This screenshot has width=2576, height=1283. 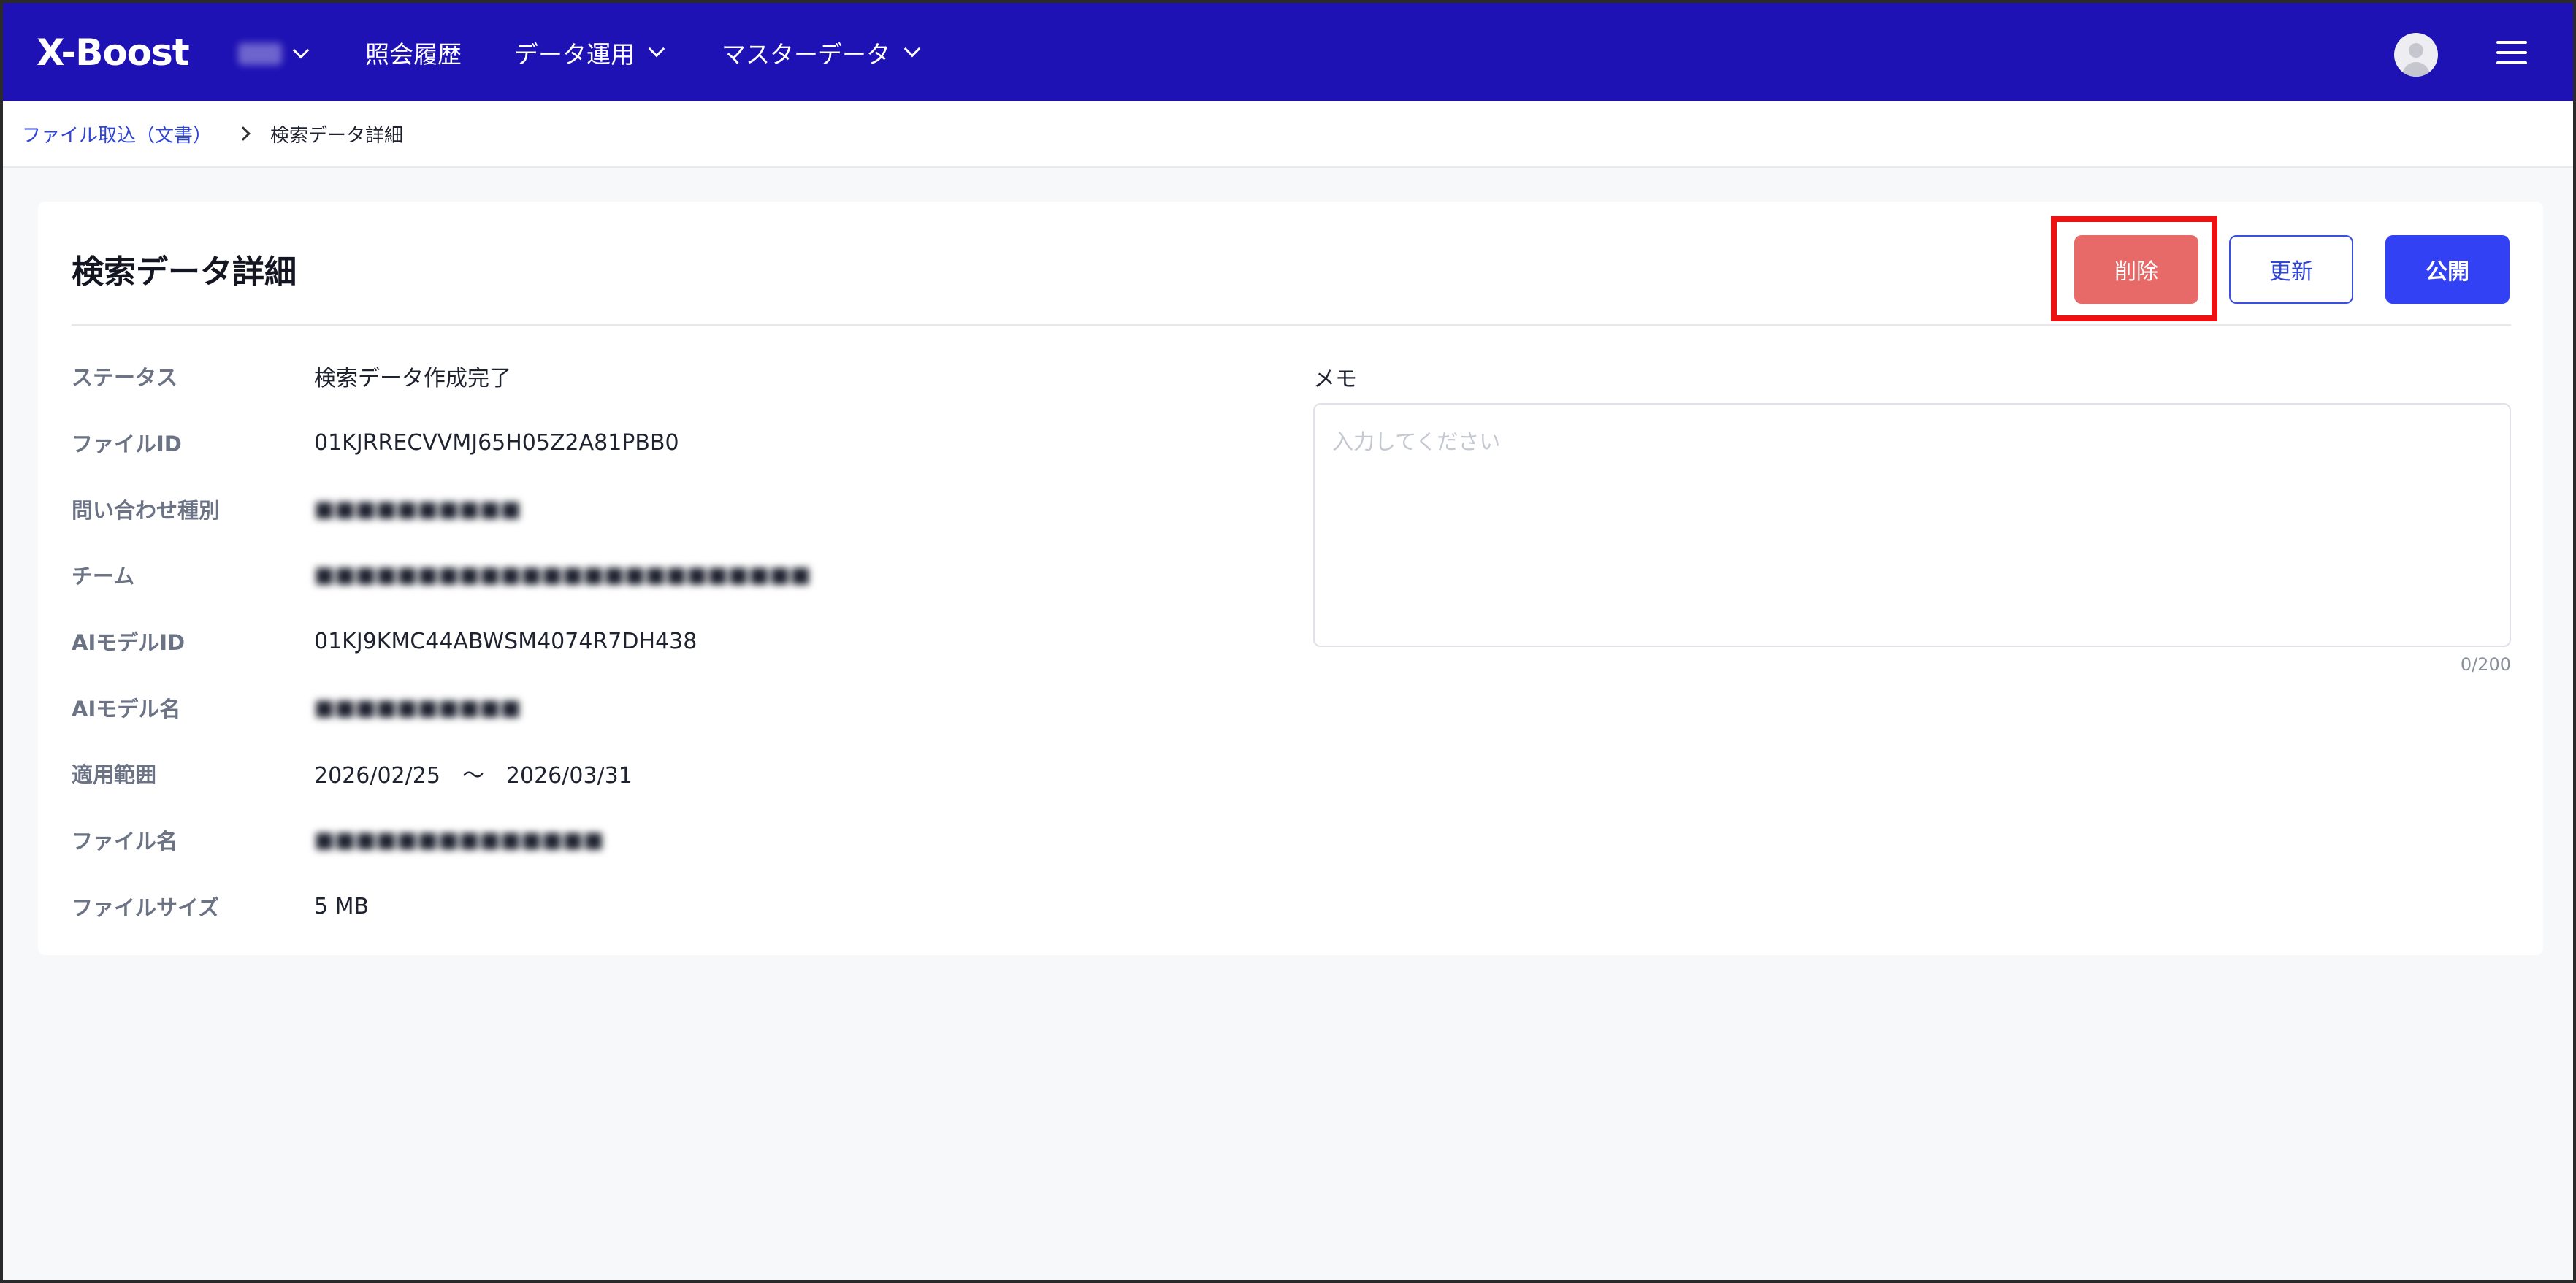 What do you see at coordinates (296, 509) in the screenshot?
I see `detail-row-inquiry-type: 問い合わせ種別 ■■■■■■■■■■` at bounding box center [296, 509].